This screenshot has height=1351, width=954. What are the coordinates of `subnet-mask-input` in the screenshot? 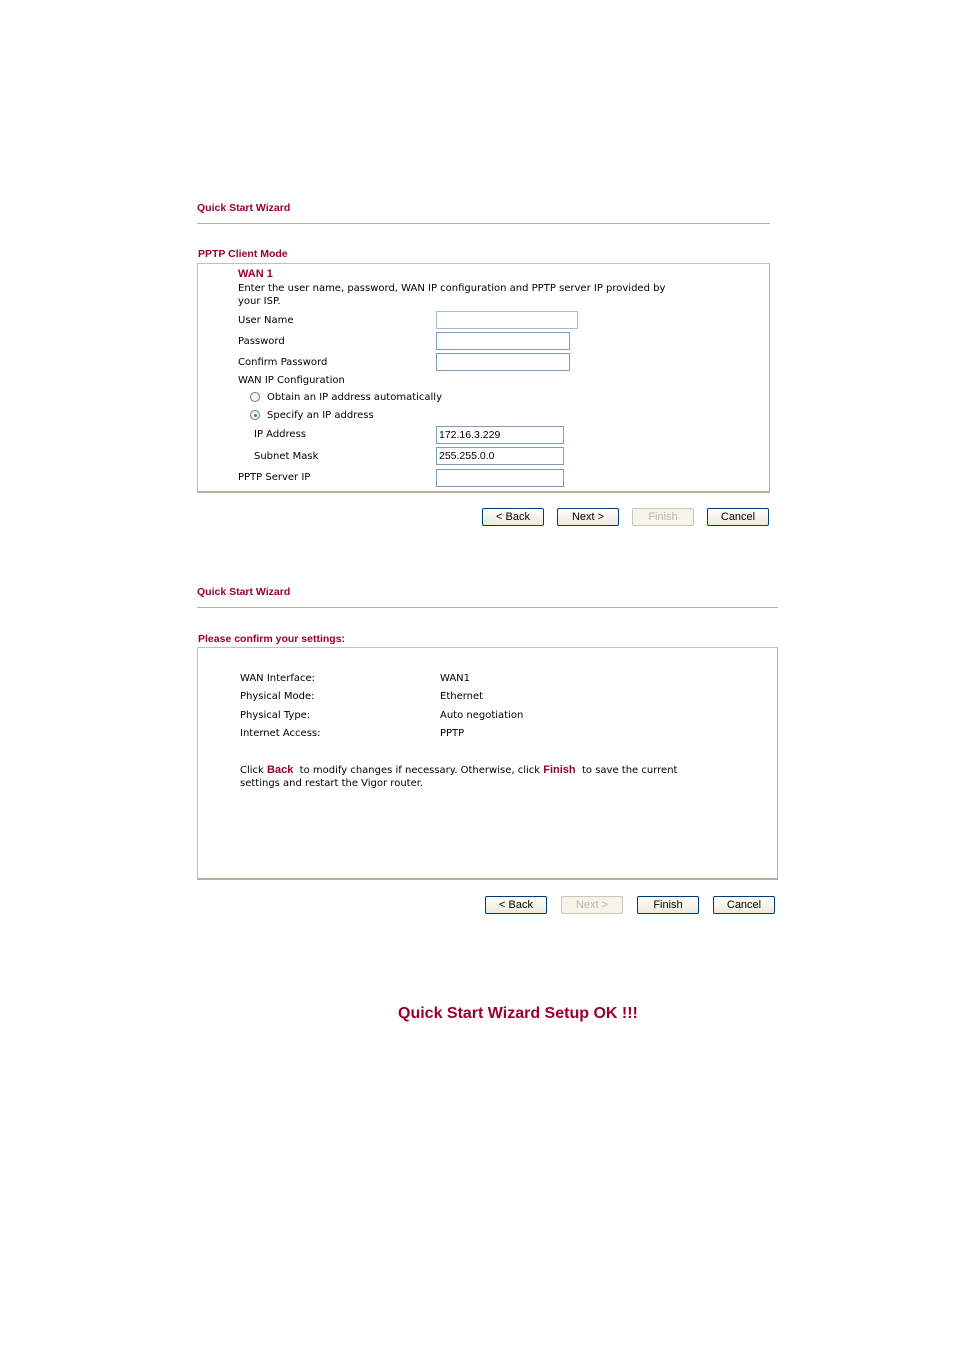 It's located at (500, 456).